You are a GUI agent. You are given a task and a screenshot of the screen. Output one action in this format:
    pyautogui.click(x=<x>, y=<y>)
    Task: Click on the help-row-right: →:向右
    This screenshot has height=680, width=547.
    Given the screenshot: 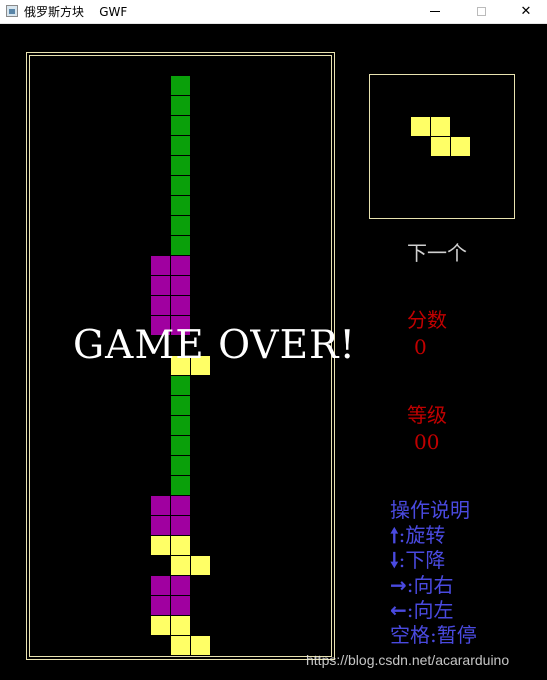 What is the action you would take?
    pyautogui.click(x=422, y=585)
    